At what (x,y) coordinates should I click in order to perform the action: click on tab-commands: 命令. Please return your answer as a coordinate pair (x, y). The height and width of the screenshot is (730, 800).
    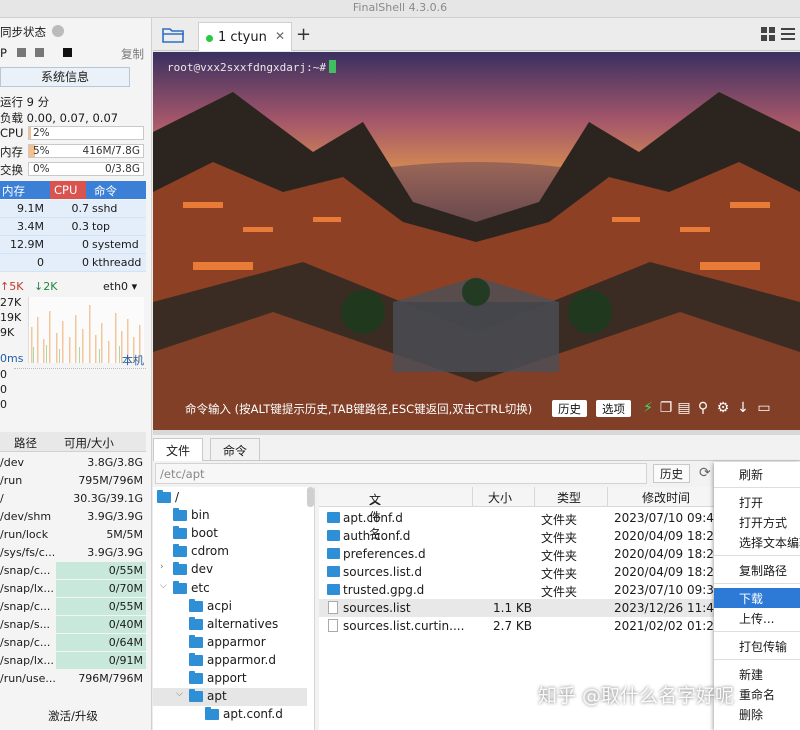
    Looking at the image, I should click on (235, 449).